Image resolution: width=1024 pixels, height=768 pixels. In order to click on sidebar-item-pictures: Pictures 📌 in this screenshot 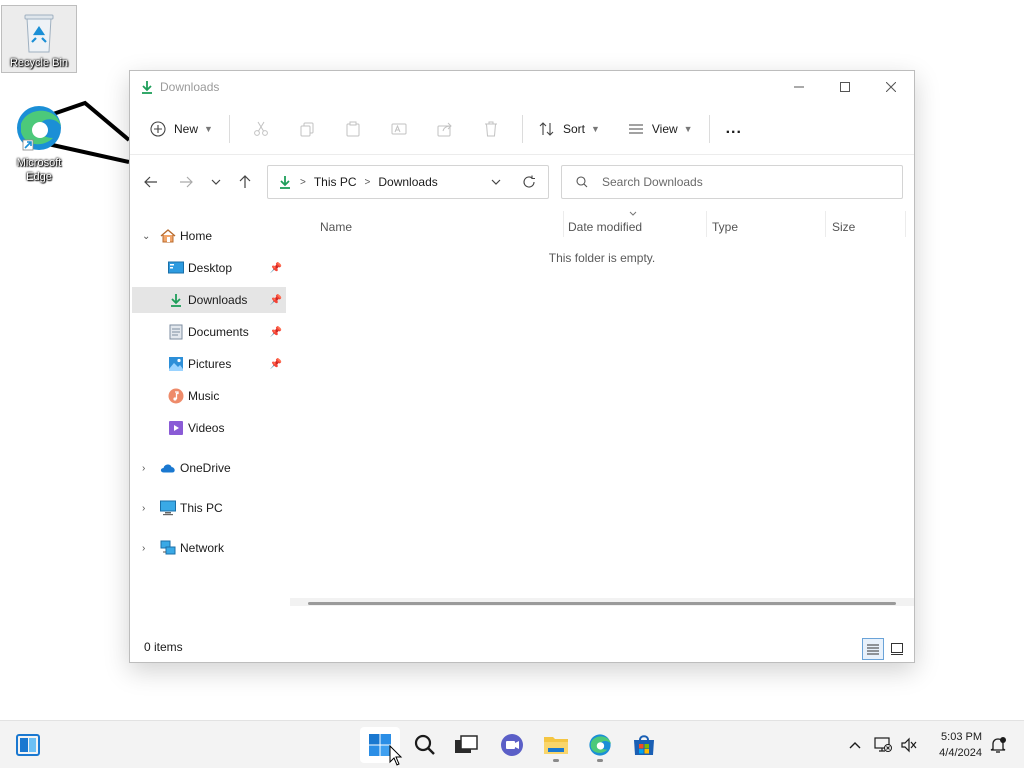, I will do `click(209, 364)`.